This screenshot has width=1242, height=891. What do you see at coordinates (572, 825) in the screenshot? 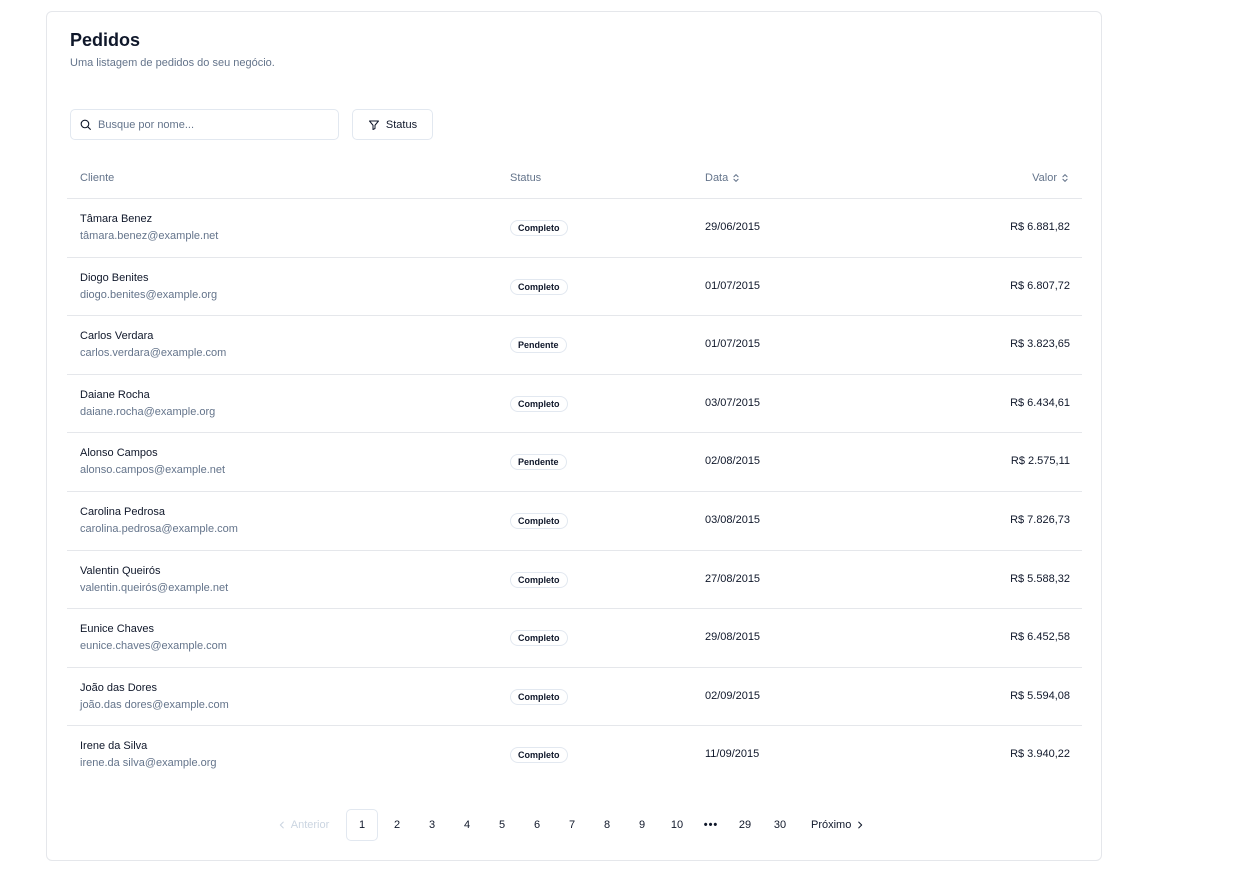
I see `page-button-7: 7` at bounding box center [572, 825].